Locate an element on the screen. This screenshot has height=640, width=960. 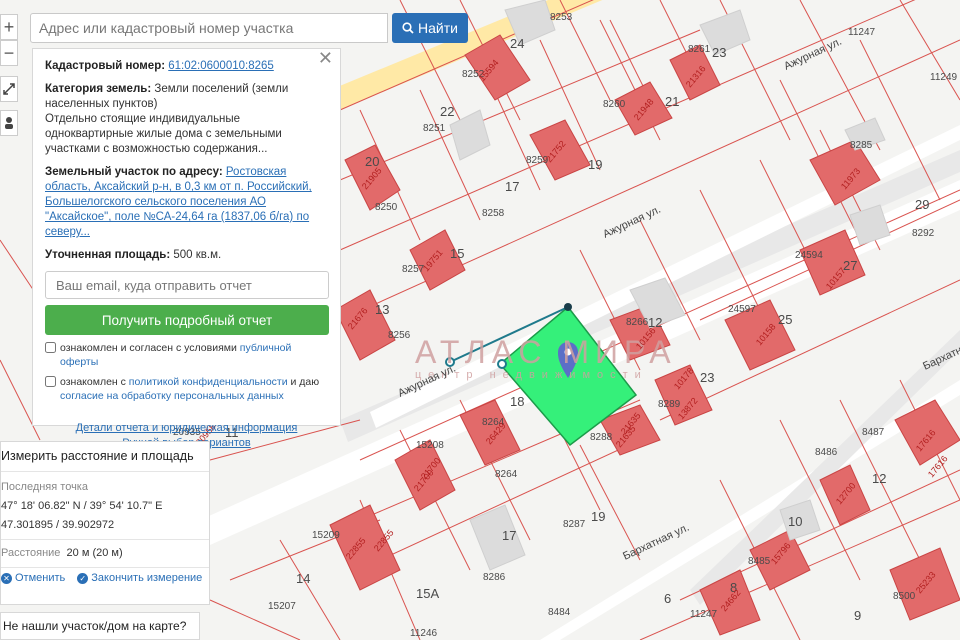
parcel-label: 8484 is located at coordinates (559, 612).